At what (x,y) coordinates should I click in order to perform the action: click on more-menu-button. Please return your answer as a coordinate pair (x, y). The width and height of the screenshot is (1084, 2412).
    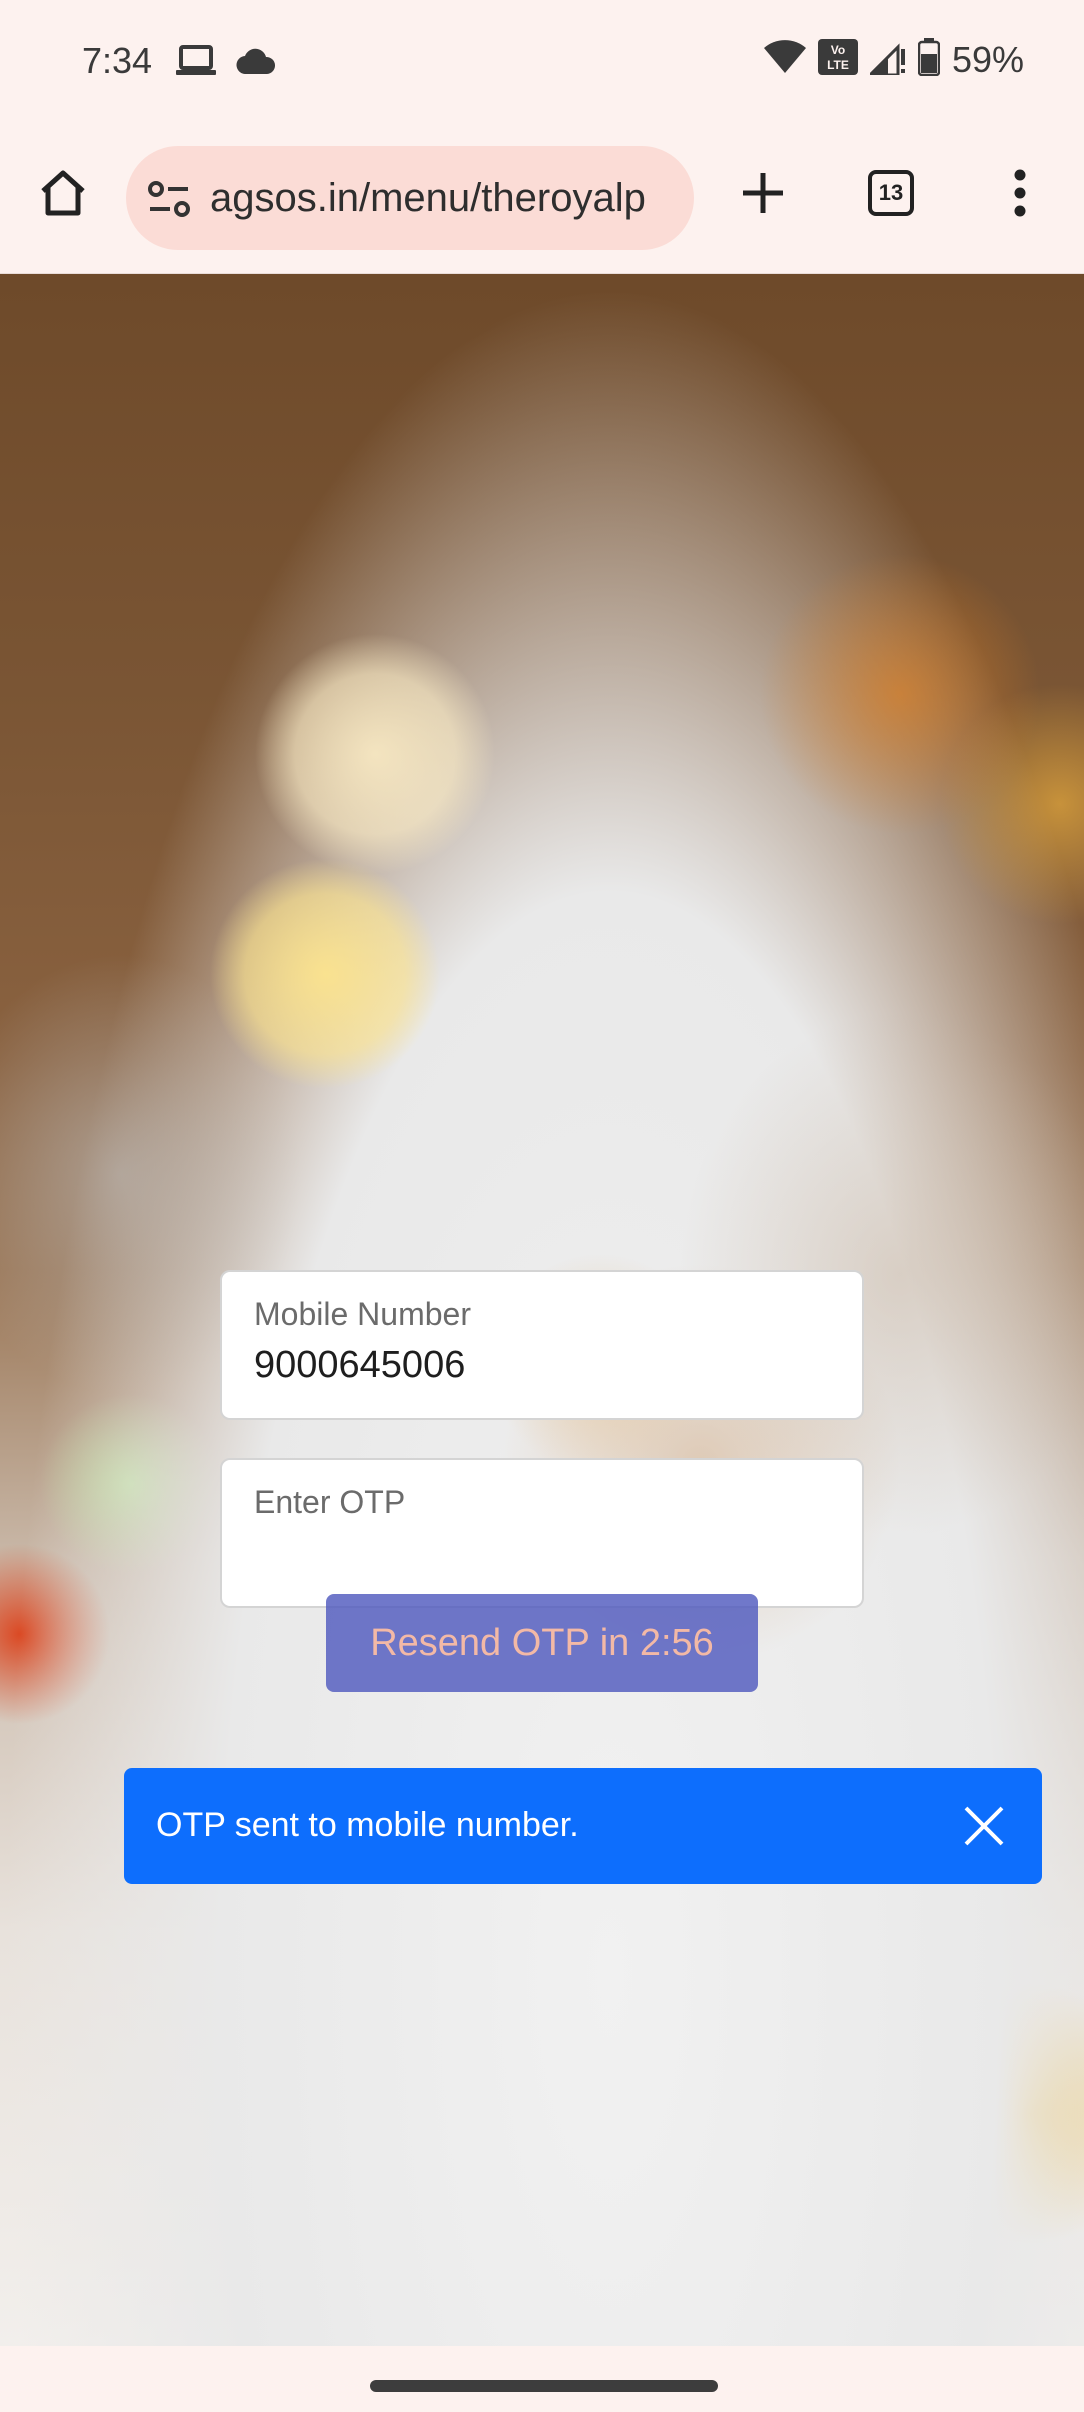
    Looking at the image, I should click on (1020, 193).